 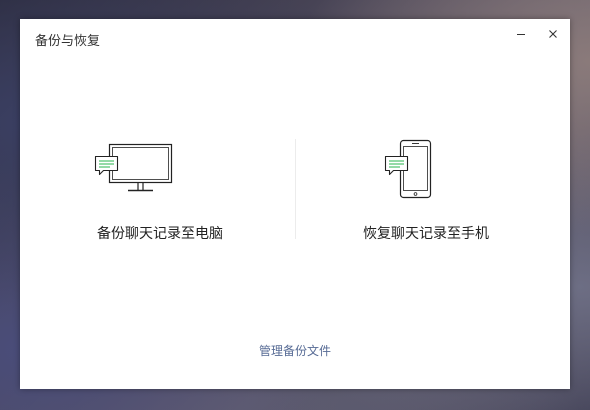 What do you see at coordinates (160, 234) in the screenshot?
I see `backup-to-pc-label: 备份聊天记录至电脑` at bounding box center [160, 234].